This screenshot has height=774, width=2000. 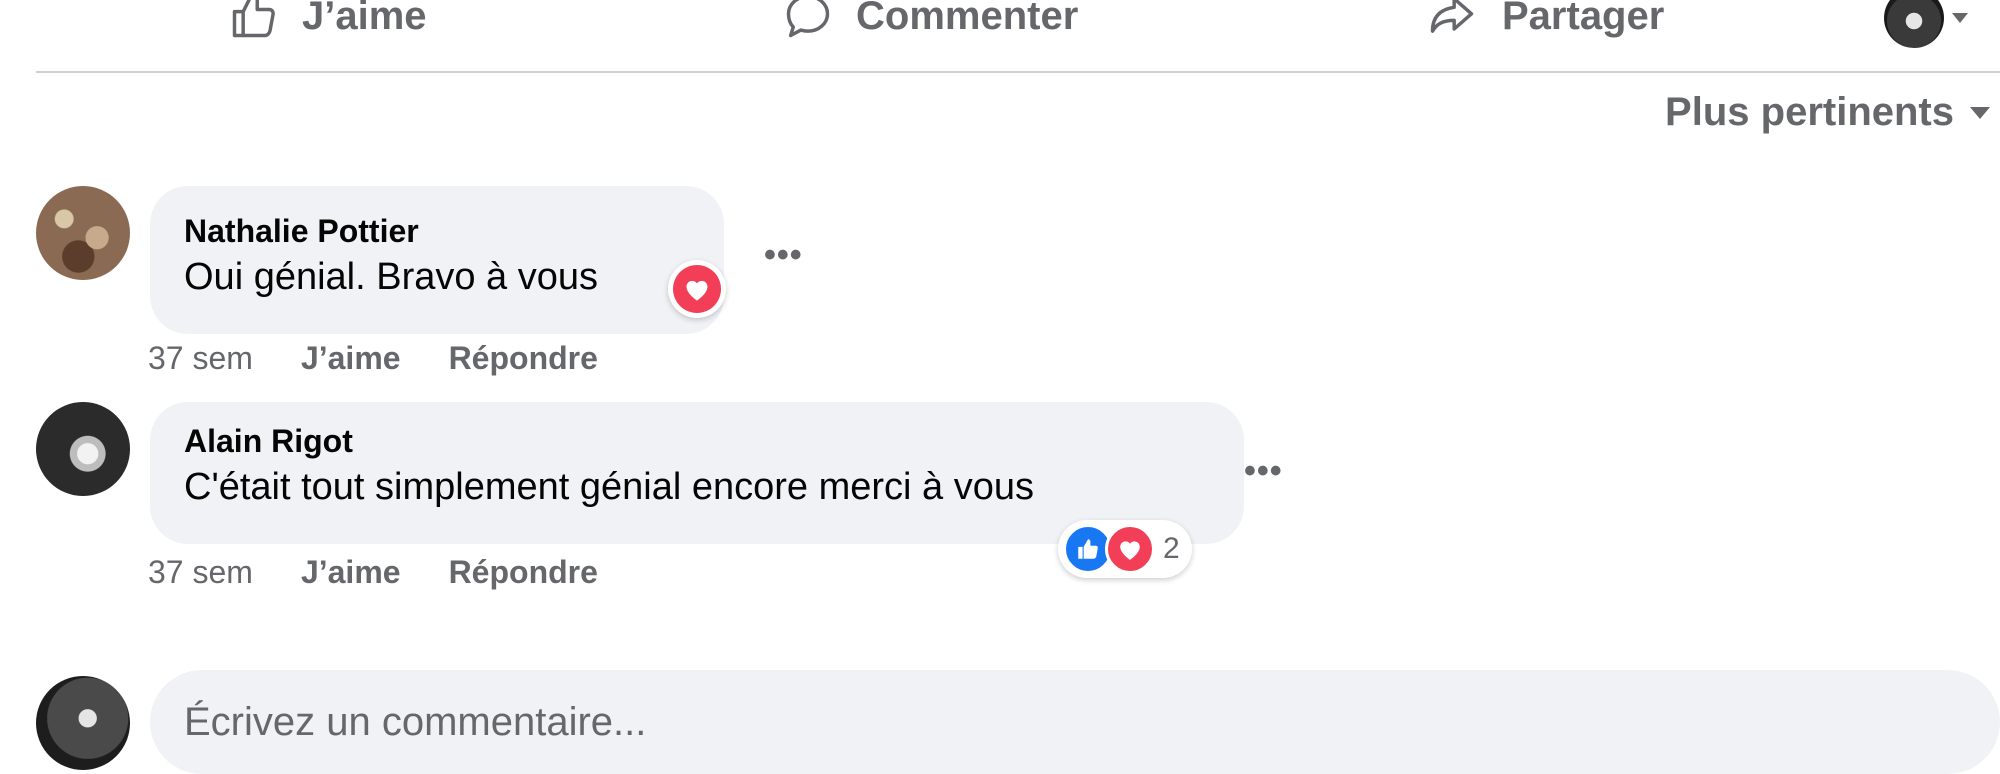 What do you see at coordinates (1018, 72) in the screenshot?
I see `actions-divider` at bounding box center [1018, 72].